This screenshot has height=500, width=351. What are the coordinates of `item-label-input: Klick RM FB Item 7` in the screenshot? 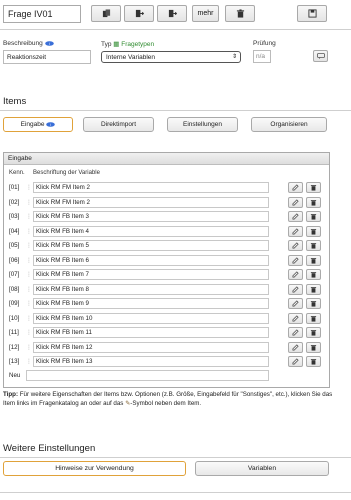 It's located at (151, 274).